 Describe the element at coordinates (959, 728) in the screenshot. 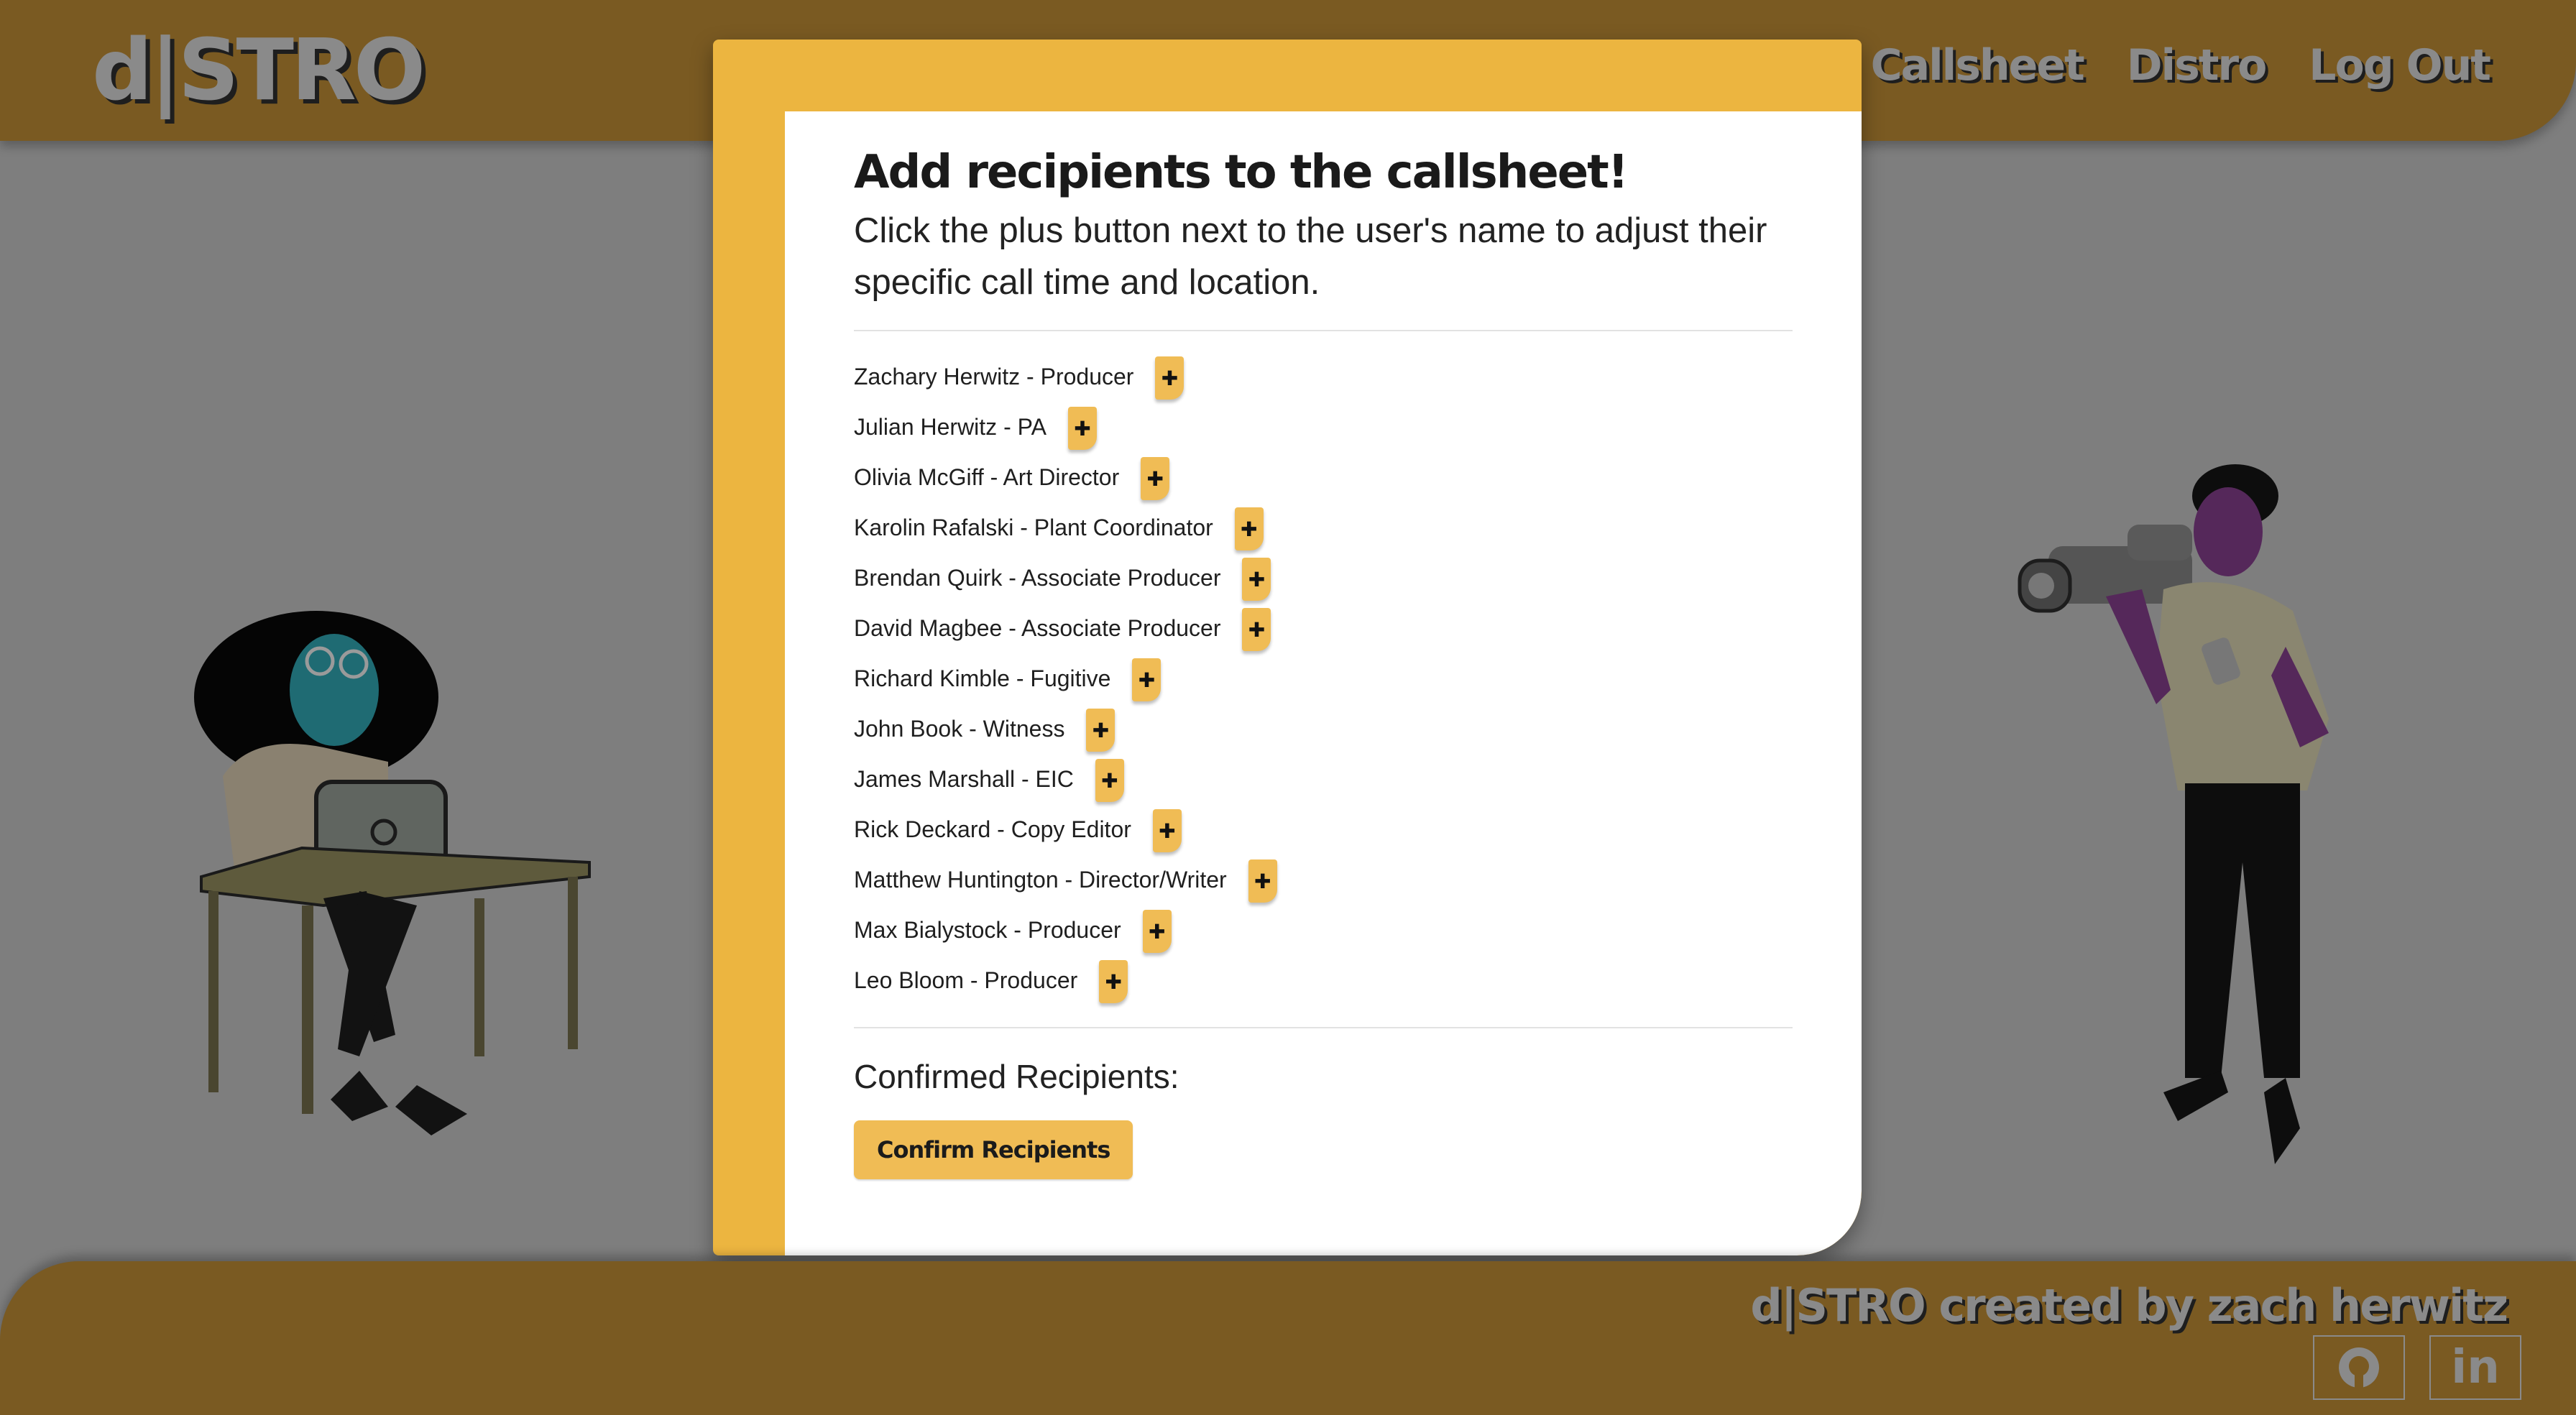

I see `recipient-label: John Book - Witness` at that location.